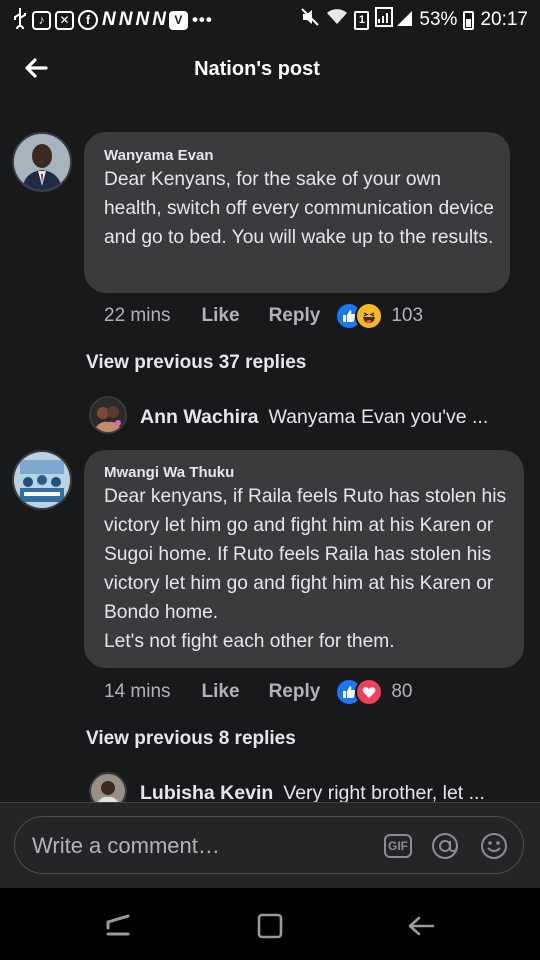 This screenshot has width=540, height=960. Describe the element at coordinates (20, 20) in the screenshot. I see `usb-icon` at that location.